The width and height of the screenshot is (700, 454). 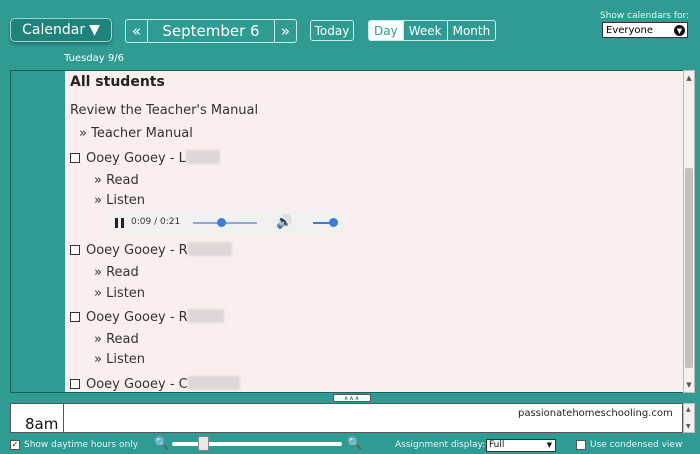 I want to click on audio-progress-handle, so click(x=221, y=222).